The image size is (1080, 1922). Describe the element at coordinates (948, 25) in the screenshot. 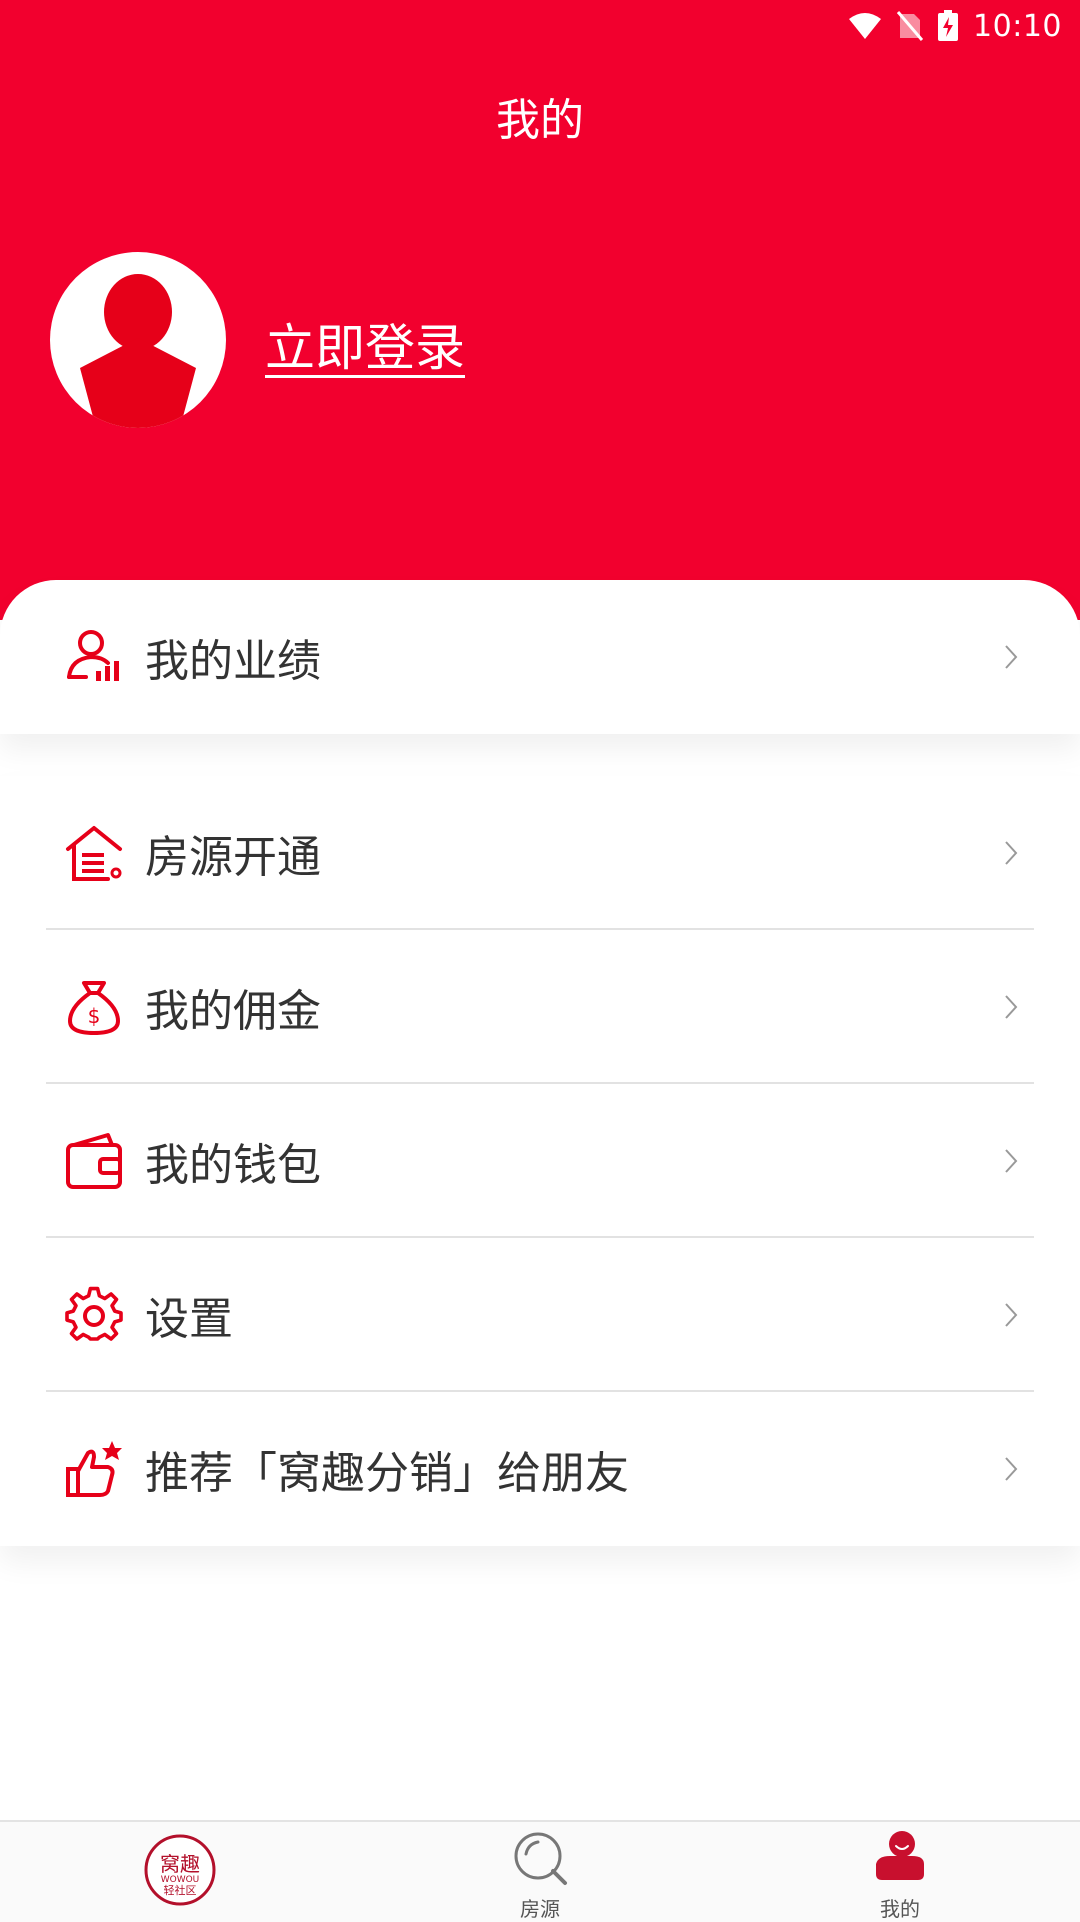

I see `battery-charging-icon` at that location.